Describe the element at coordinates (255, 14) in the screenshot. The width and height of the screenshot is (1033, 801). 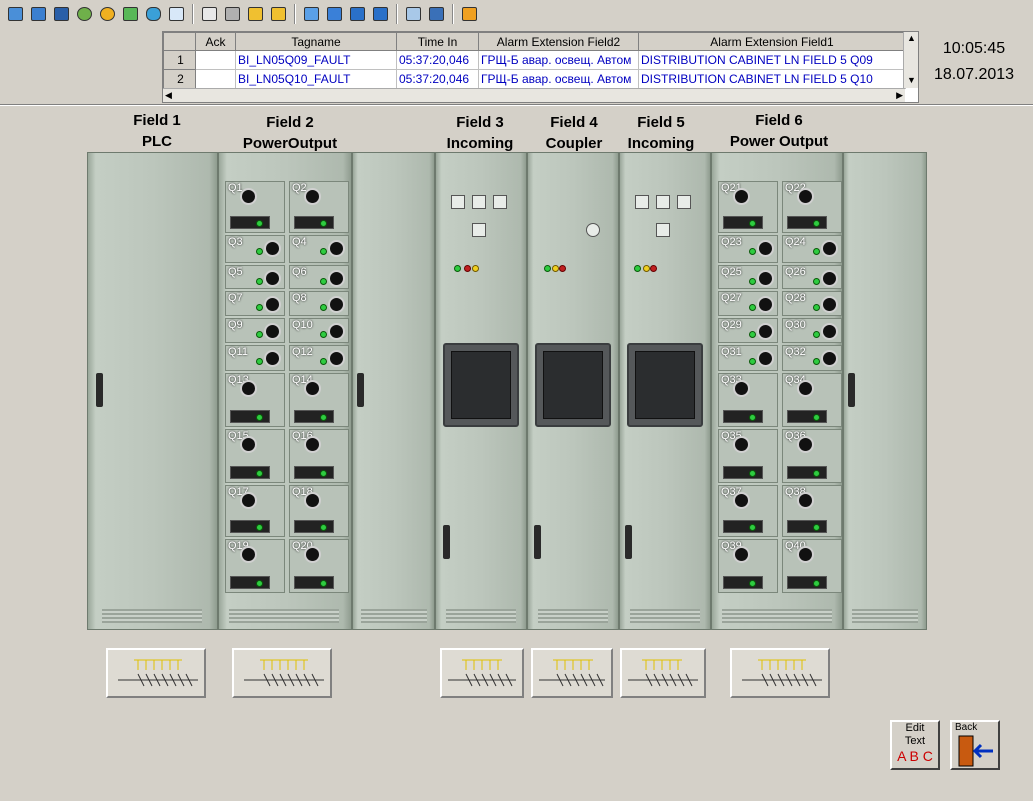
I see `lock-icon` at that location.